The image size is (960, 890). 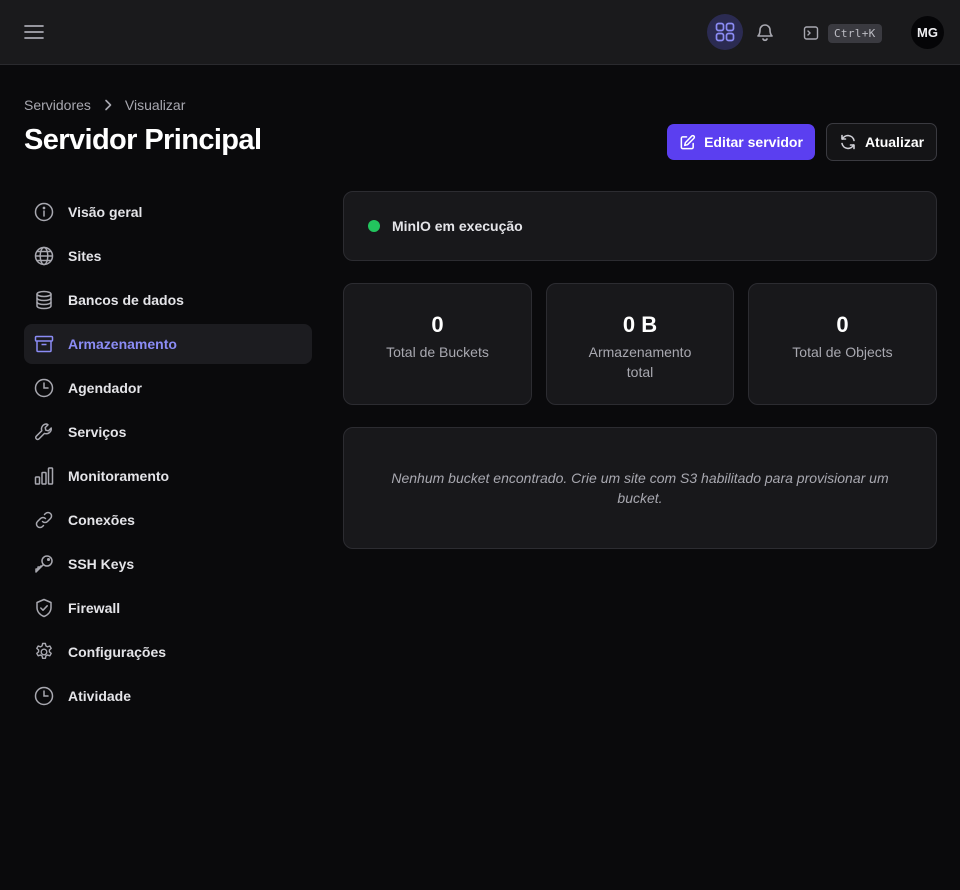 What do you see at coordinates (101, 564) in the screenshot?
I see `sidebar-item-label: SSH Keys` at bounding box center [101, 564].